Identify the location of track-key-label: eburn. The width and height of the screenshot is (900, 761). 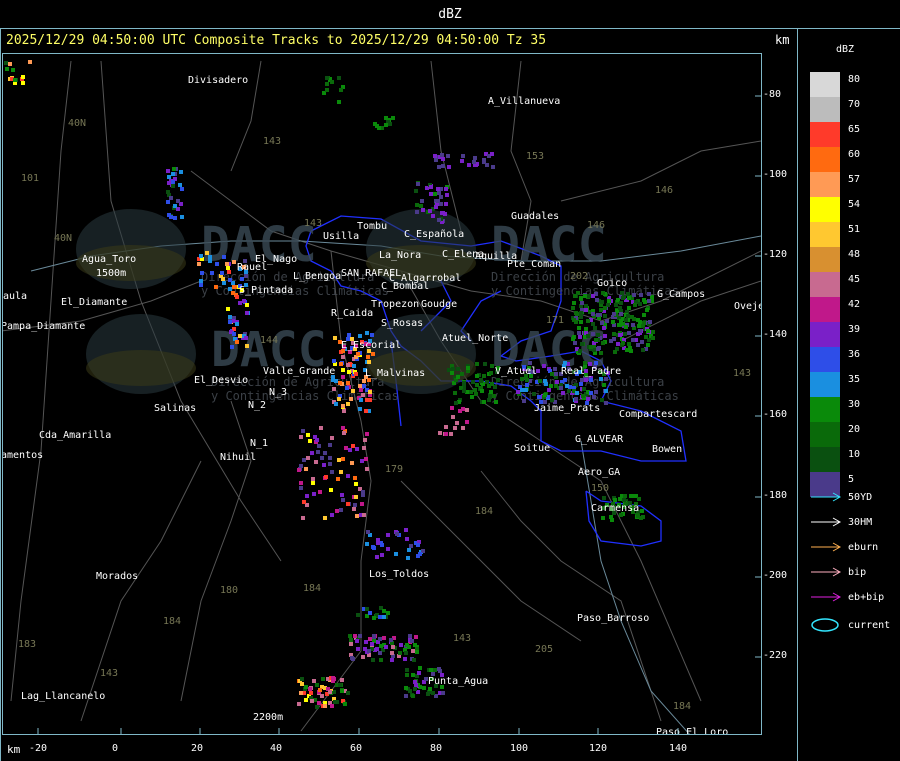
(863, 547).